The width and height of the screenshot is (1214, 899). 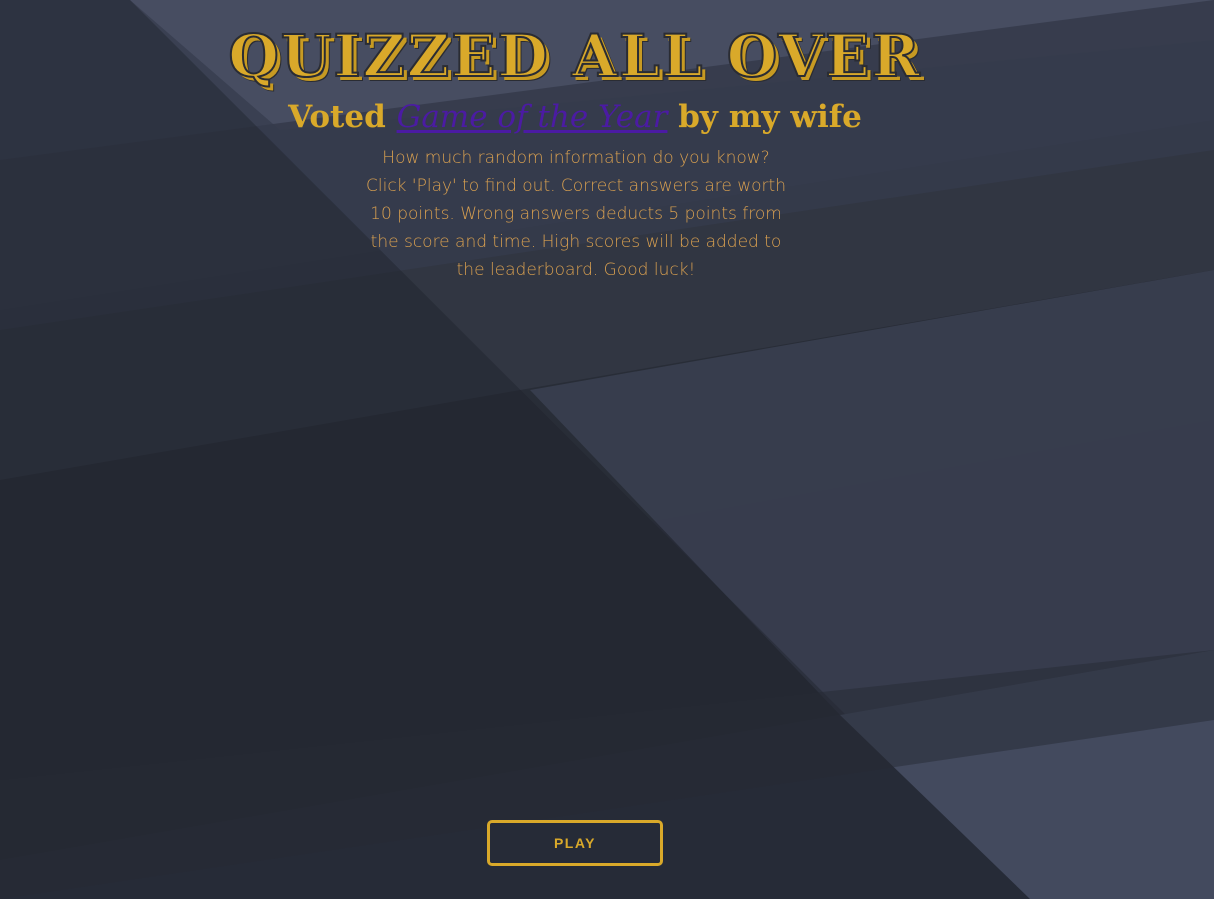 I want to click on tagline-prefix: Voted, so click(x=342, y=117).